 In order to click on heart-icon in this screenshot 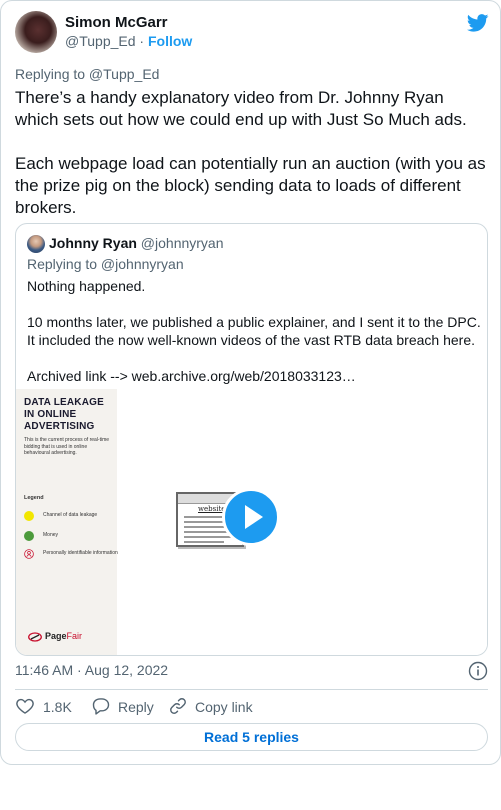, I will do `click(25, 706)`.